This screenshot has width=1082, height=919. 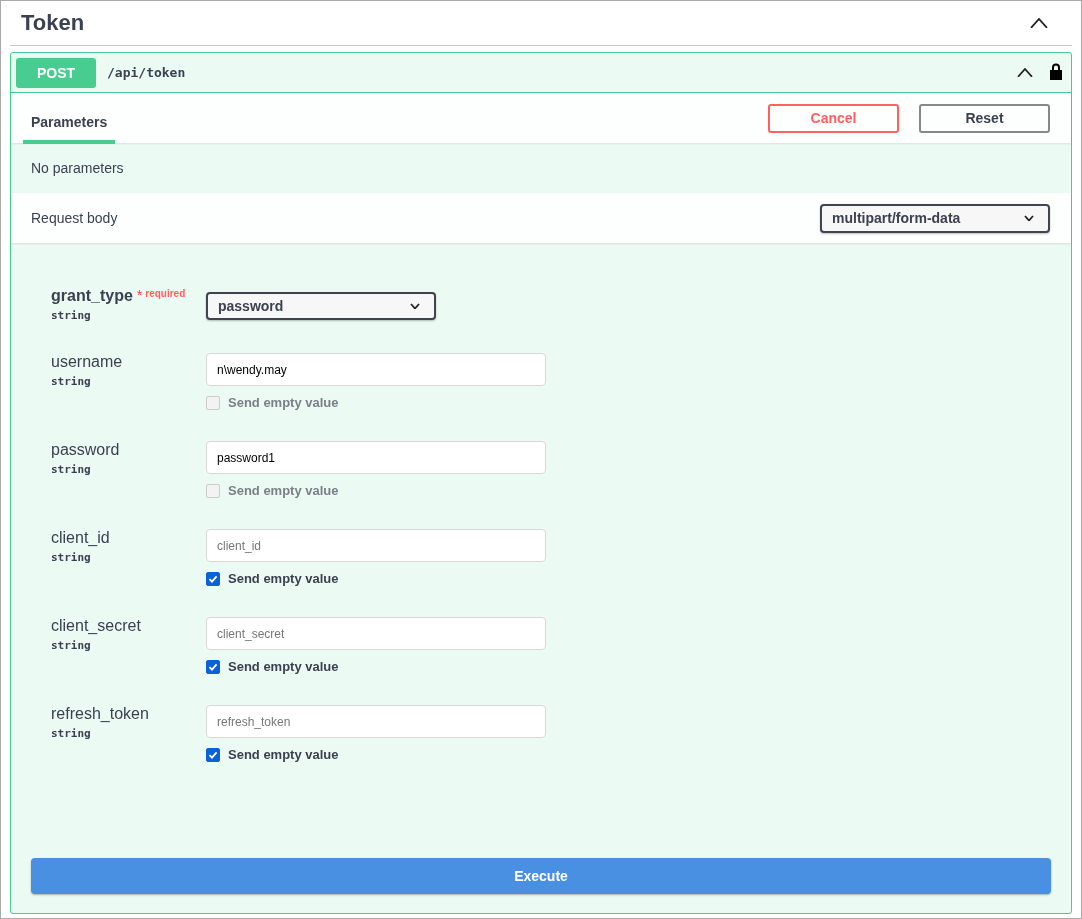 What do you see at coordinates (53, 23) in the screenshot?
I see `section-title: Token` at bounding box center [53, 23].